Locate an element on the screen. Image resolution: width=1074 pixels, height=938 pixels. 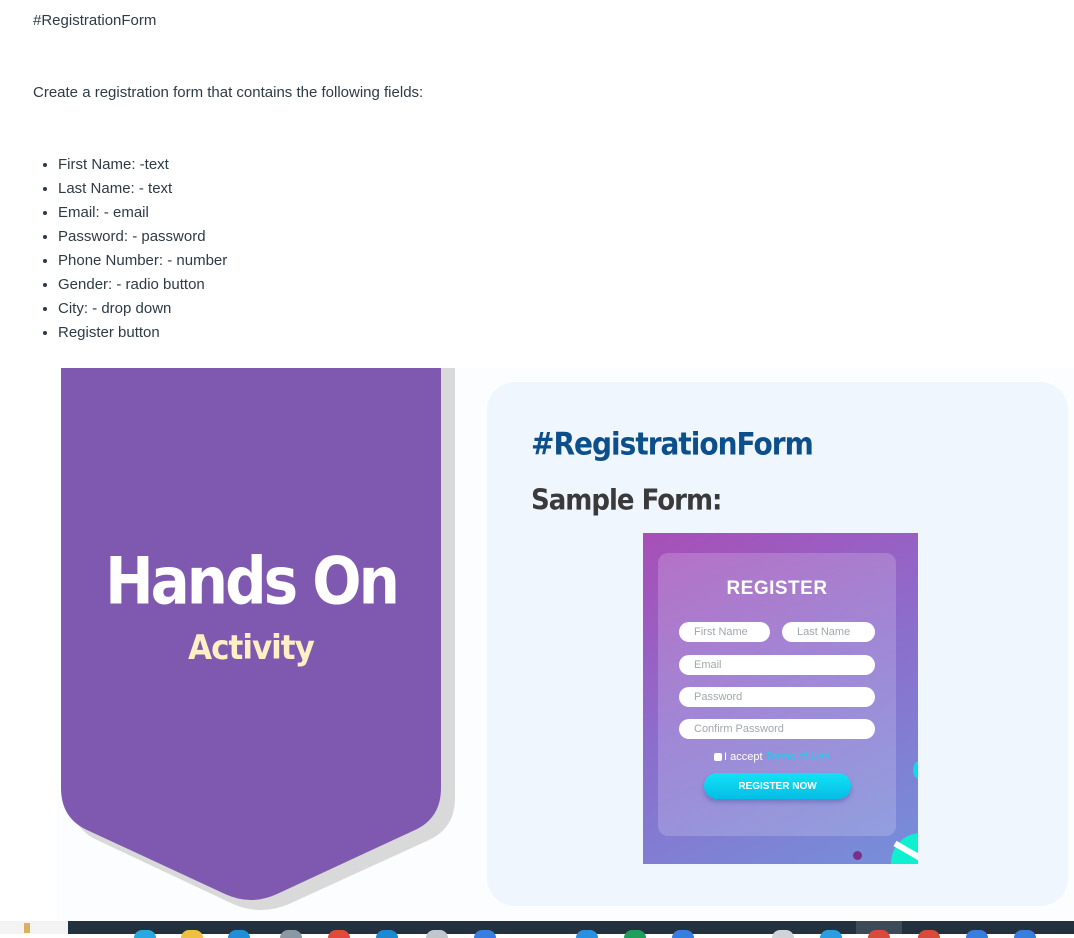
list-item: First Name: -text is located at coordinates (142, 165).